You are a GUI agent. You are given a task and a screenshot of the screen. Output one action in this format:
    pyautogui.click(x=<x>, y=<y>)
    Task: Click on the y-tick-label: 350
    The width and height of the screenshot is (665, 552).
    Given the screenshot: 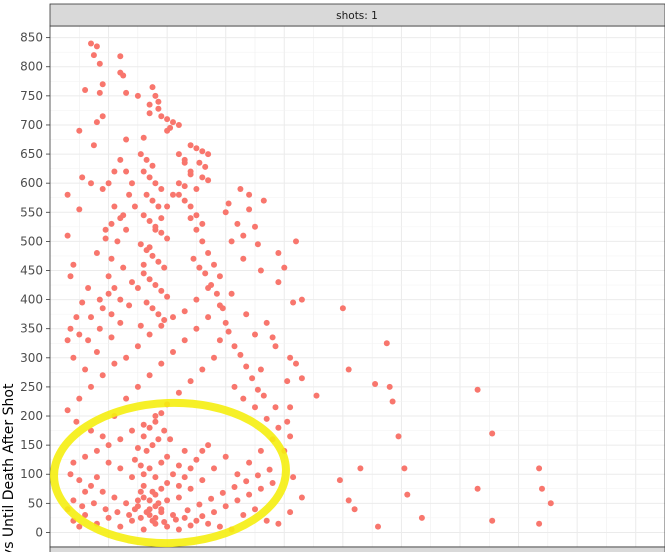 What is the action you would take?
    pyautogui.click(x=31, y=329)
    